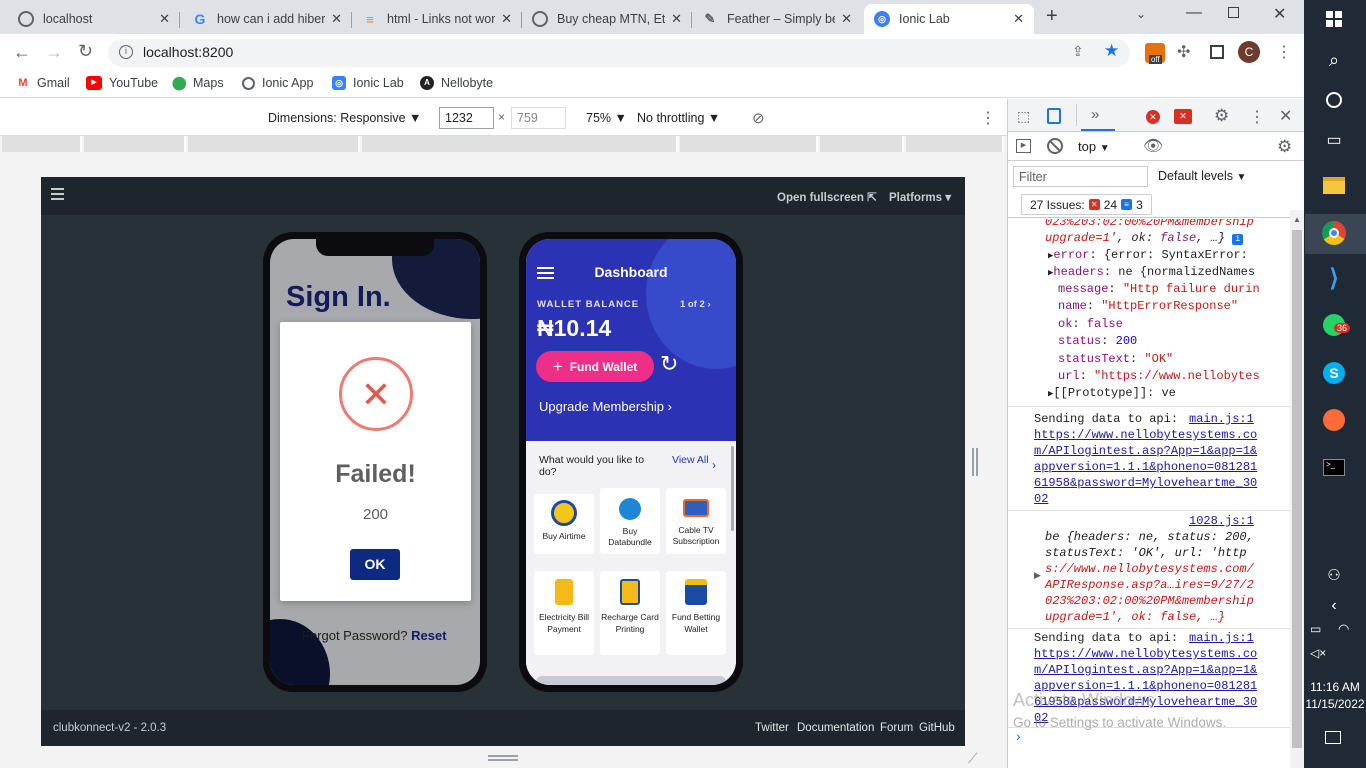  I want to click on clear-console-icon, so click(1055, 146).